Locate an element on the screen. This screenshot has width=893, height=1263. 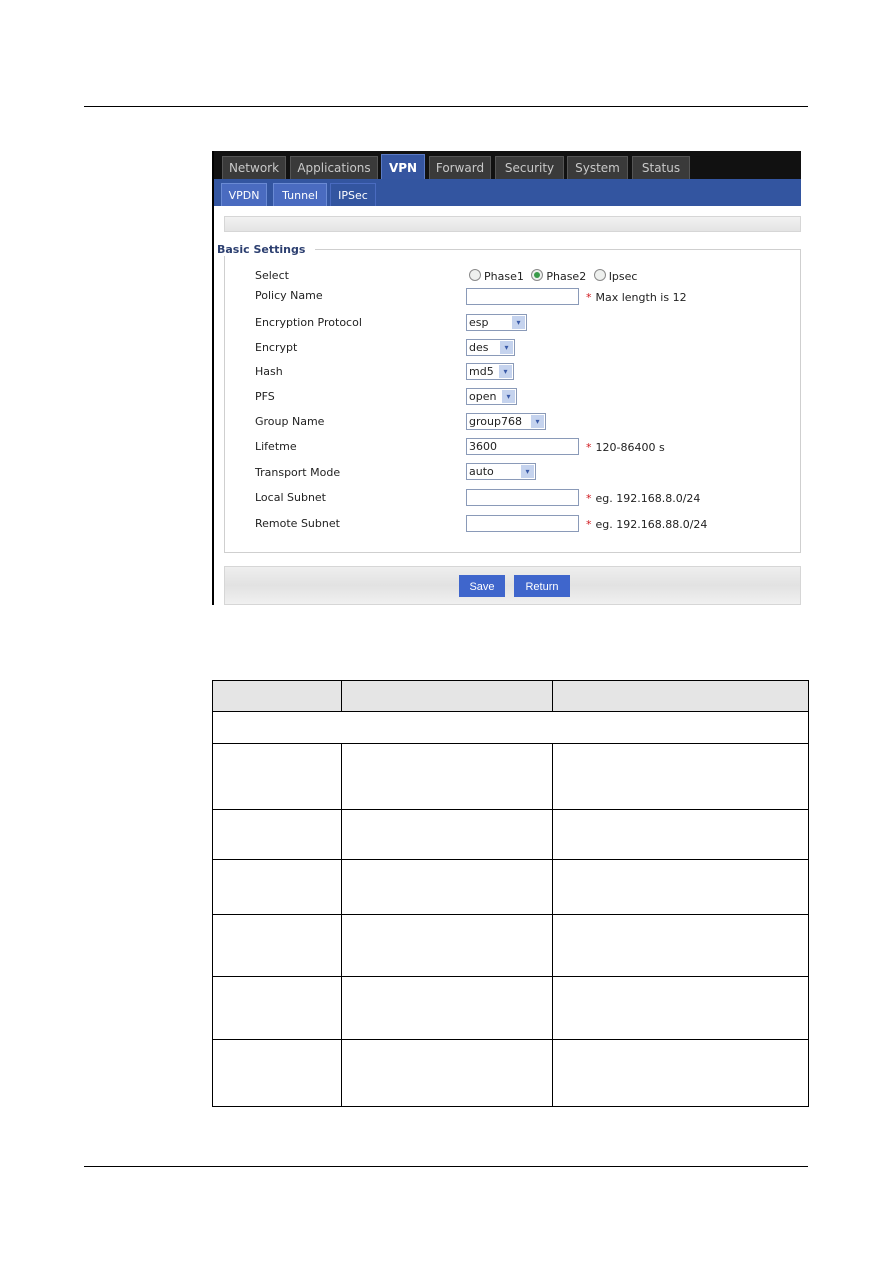
encrypt-select: des ▾ is located at coordinates (490, 347).